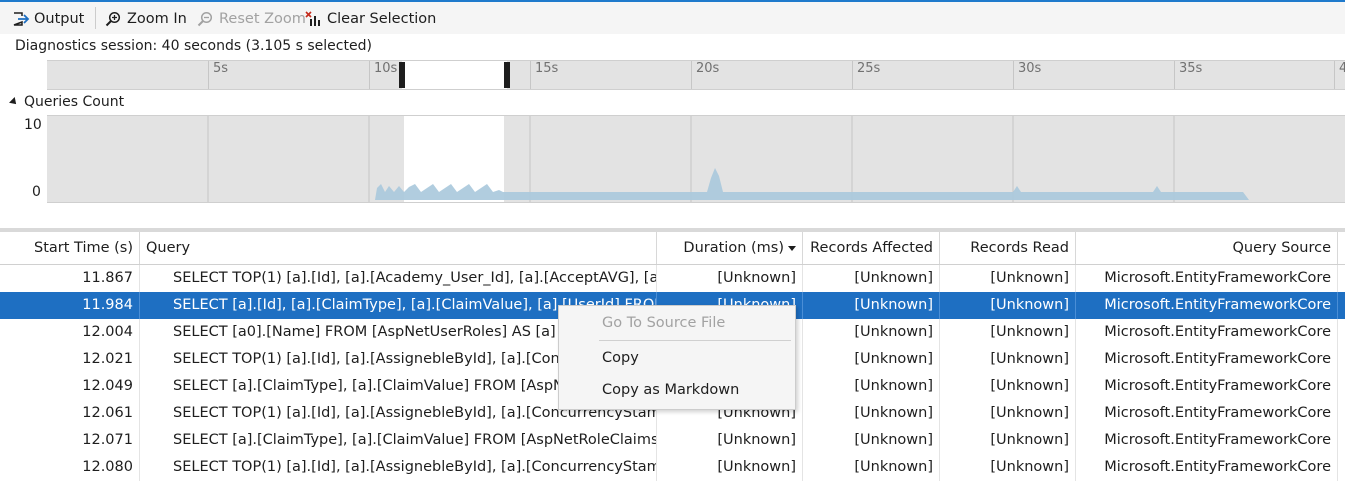  What do you see at coordinates (386, 68) in the screenshot?
I see `timeline-tick-label: 10s` at bounding box center [386, 68].